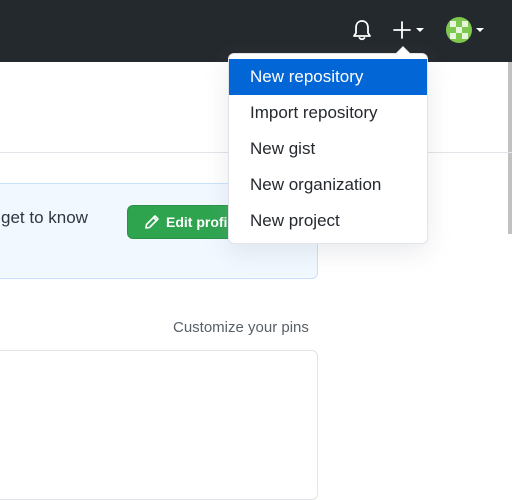 Image resolution: width=512 pixels, height=500 pixels. What do you see at coordinates (402, 30) in the screenshot?
I see `plus-icon` at bounding box center [402, 30].